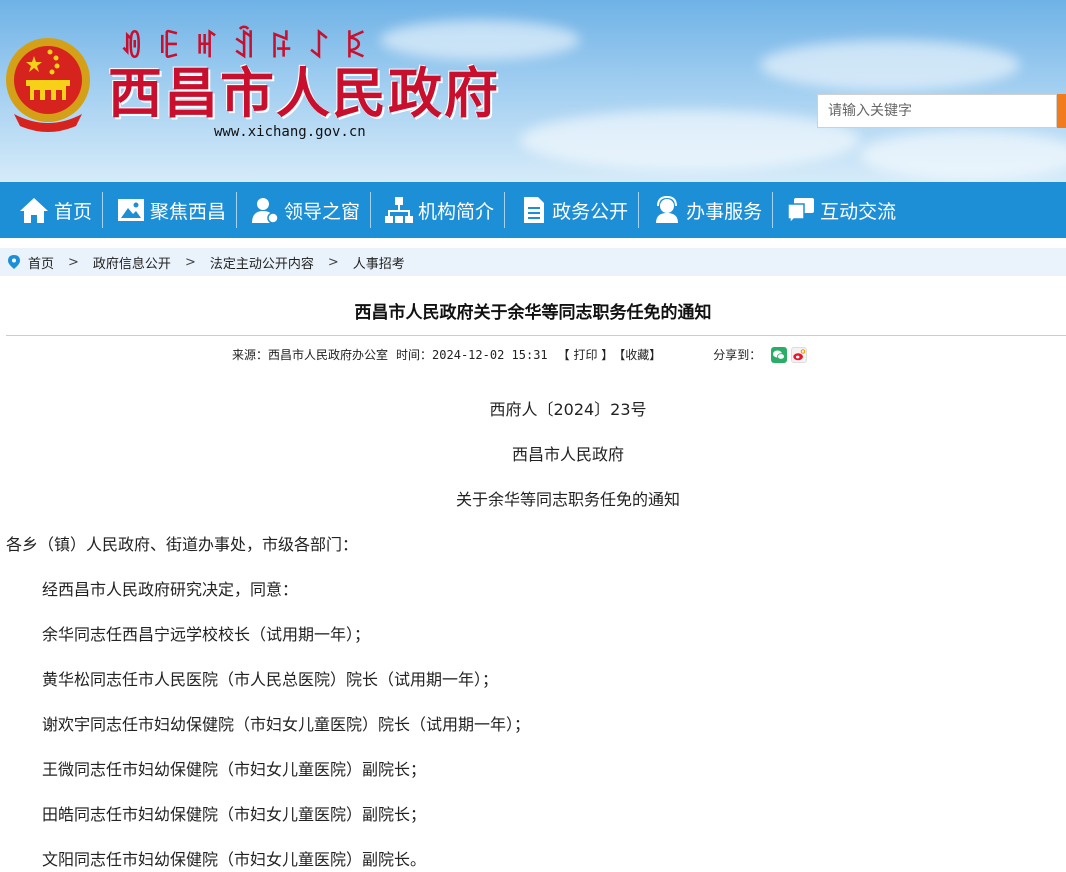 This screenshot has width=1066, height=872. I want to click on leader-icon, so click(265, 211).